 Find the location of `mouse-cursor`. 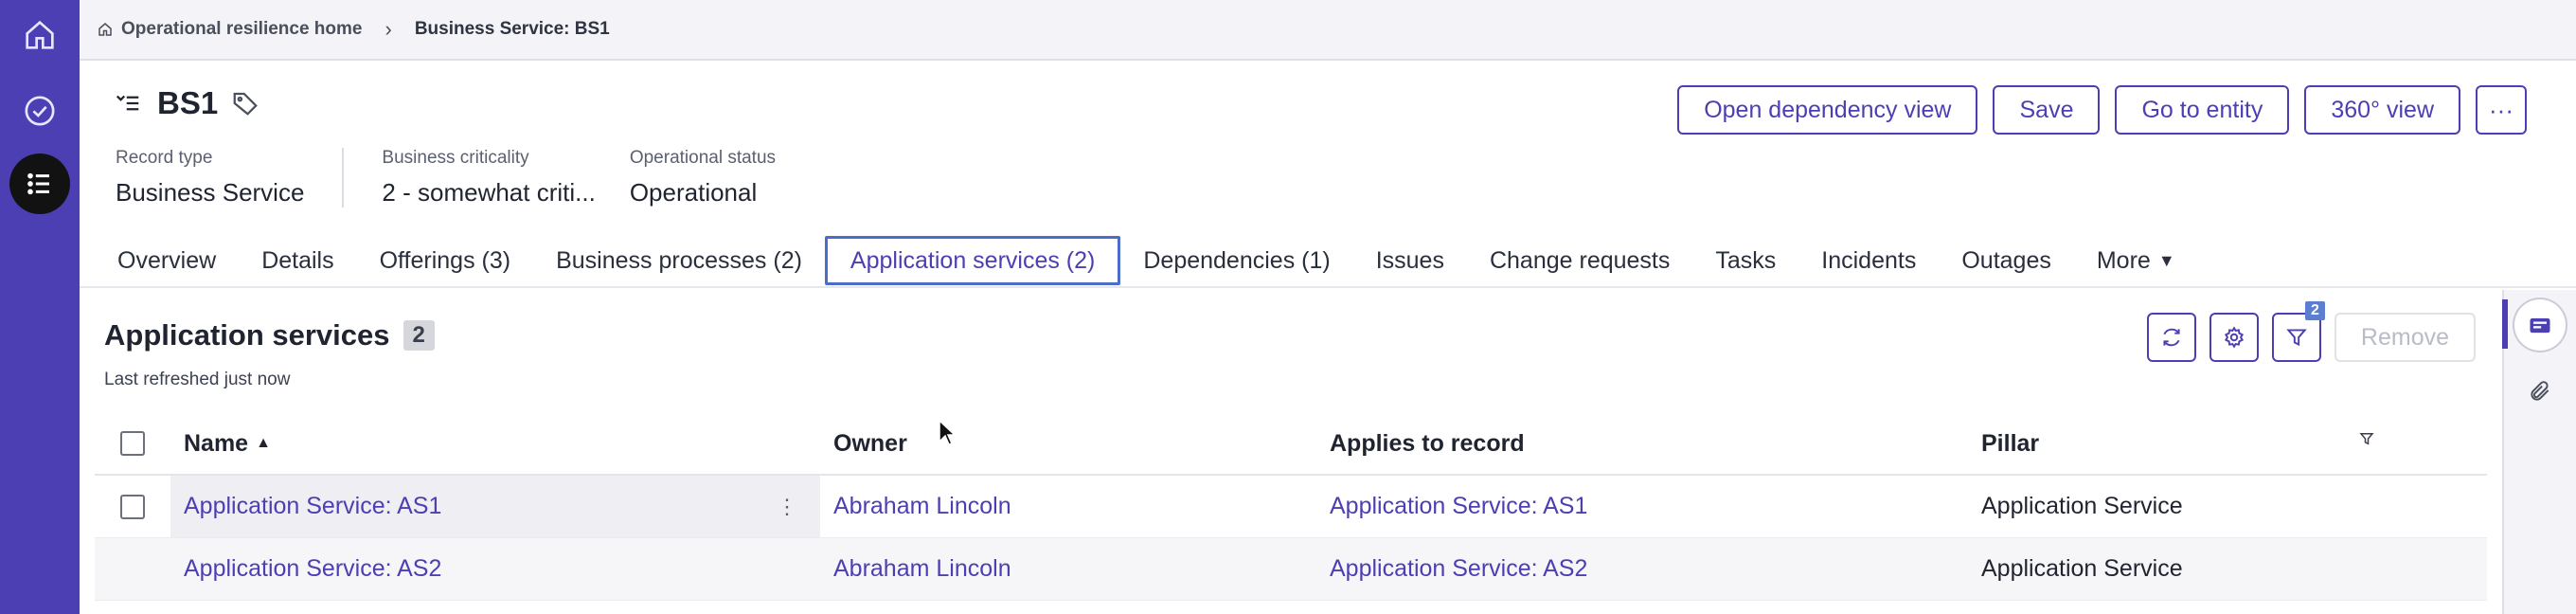

mouse-cursor is located at coordinates (947, 435).